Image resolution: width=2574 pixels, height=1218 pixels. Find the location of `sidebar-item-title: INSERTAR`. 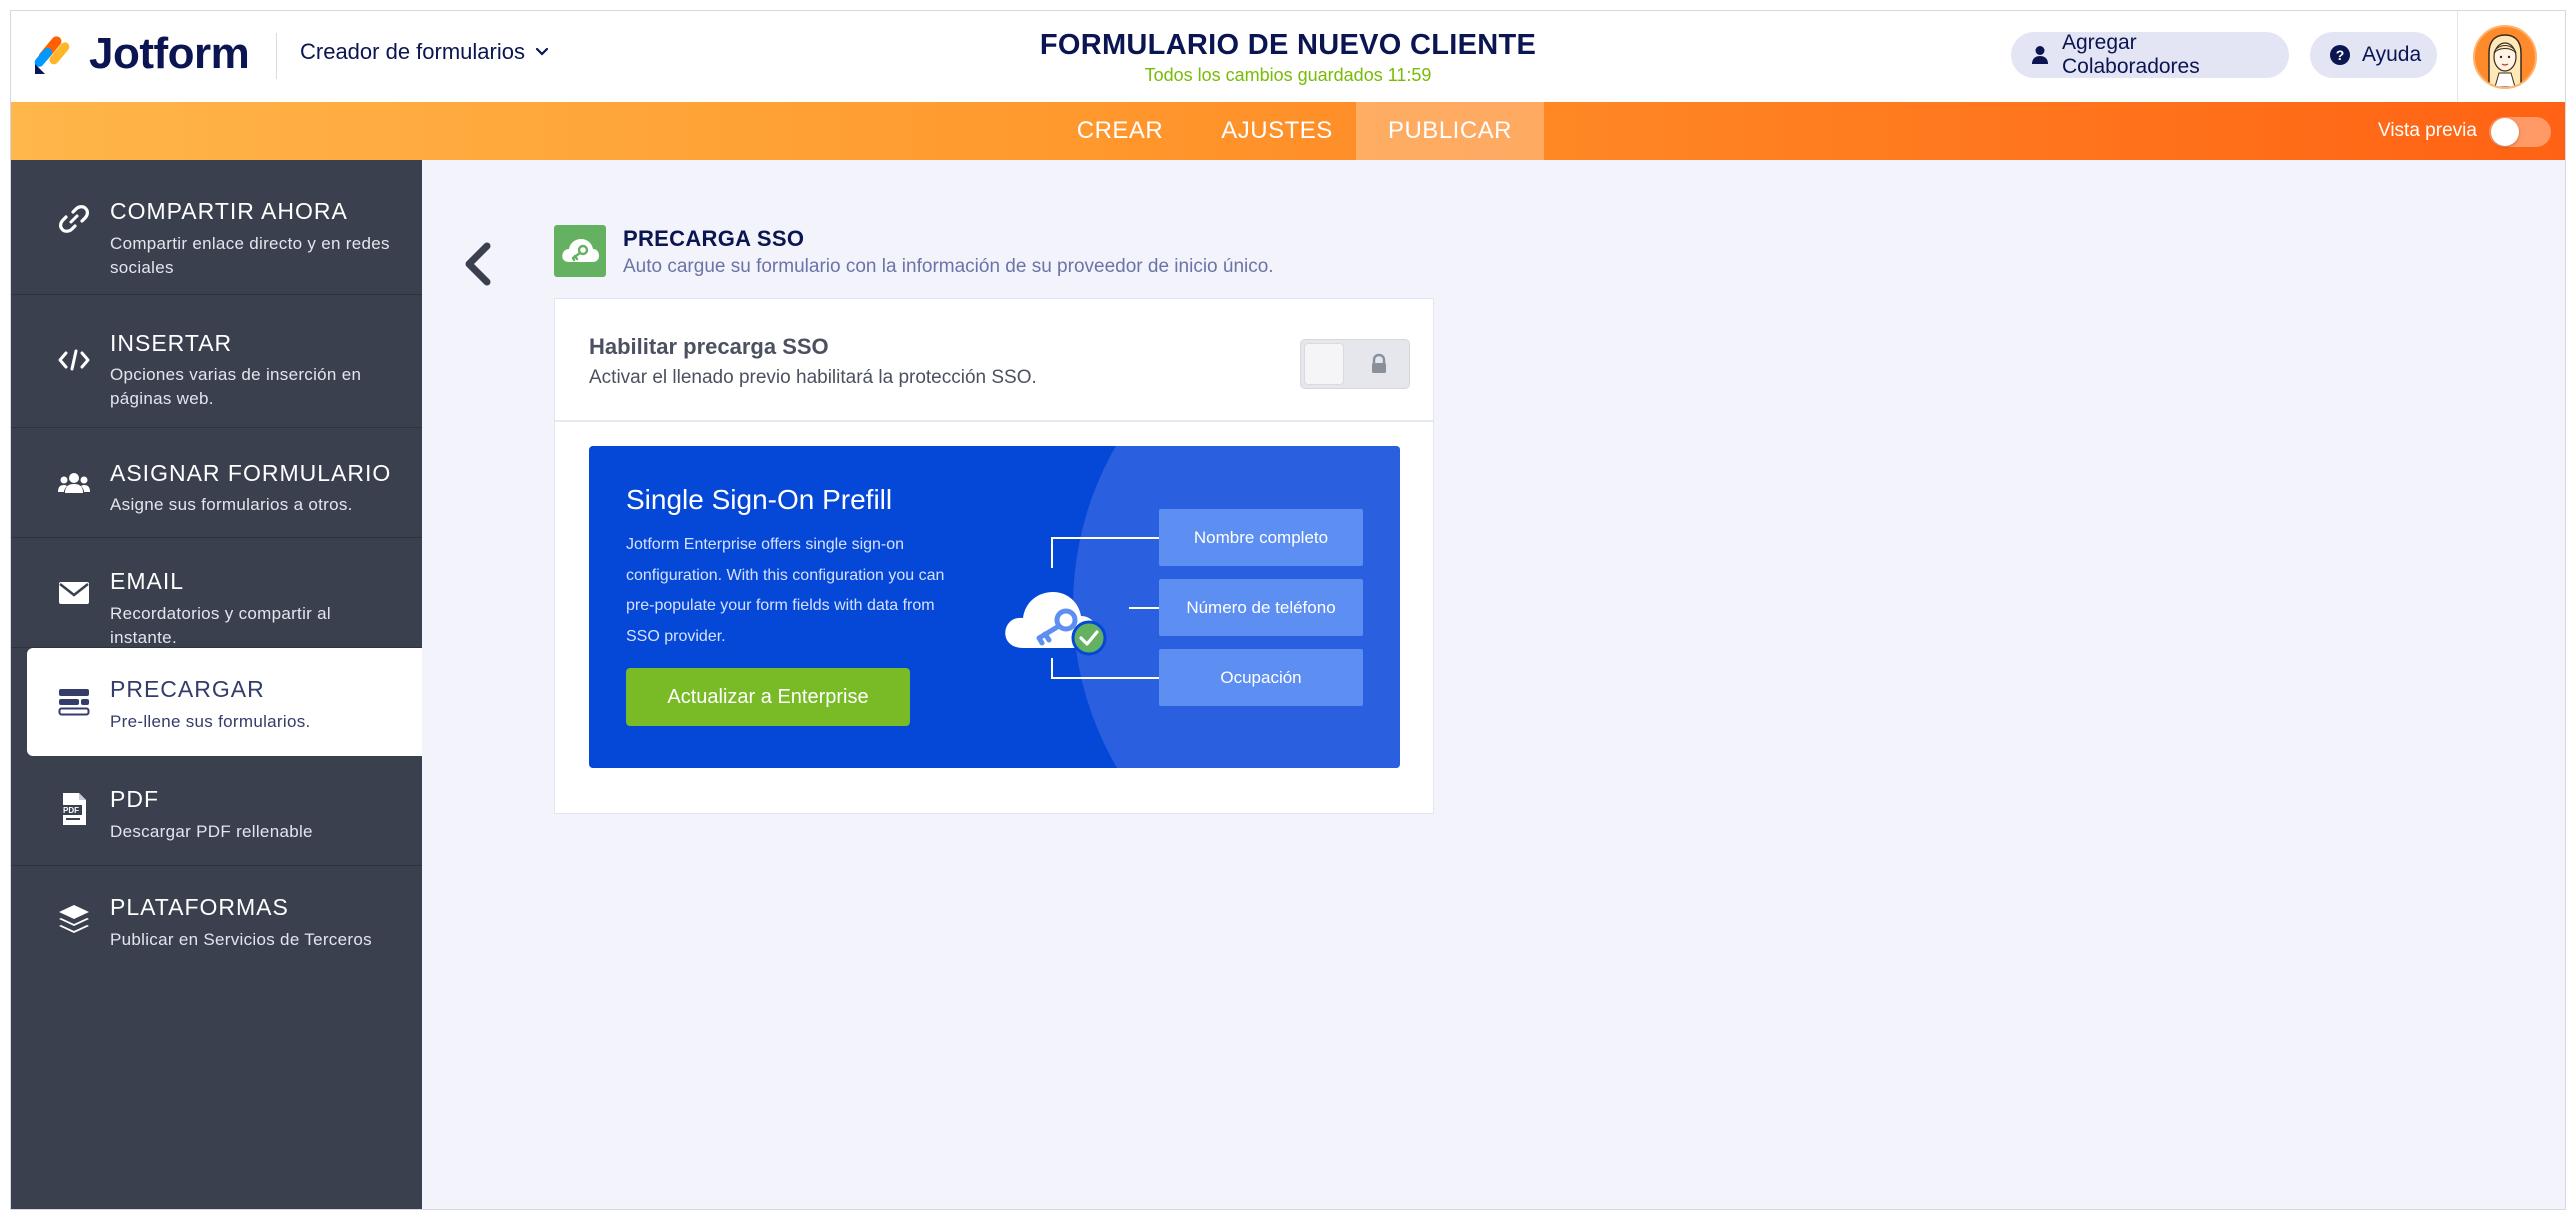

sidebar-item-title: INSERTAR is located at coordinates (171, 343).